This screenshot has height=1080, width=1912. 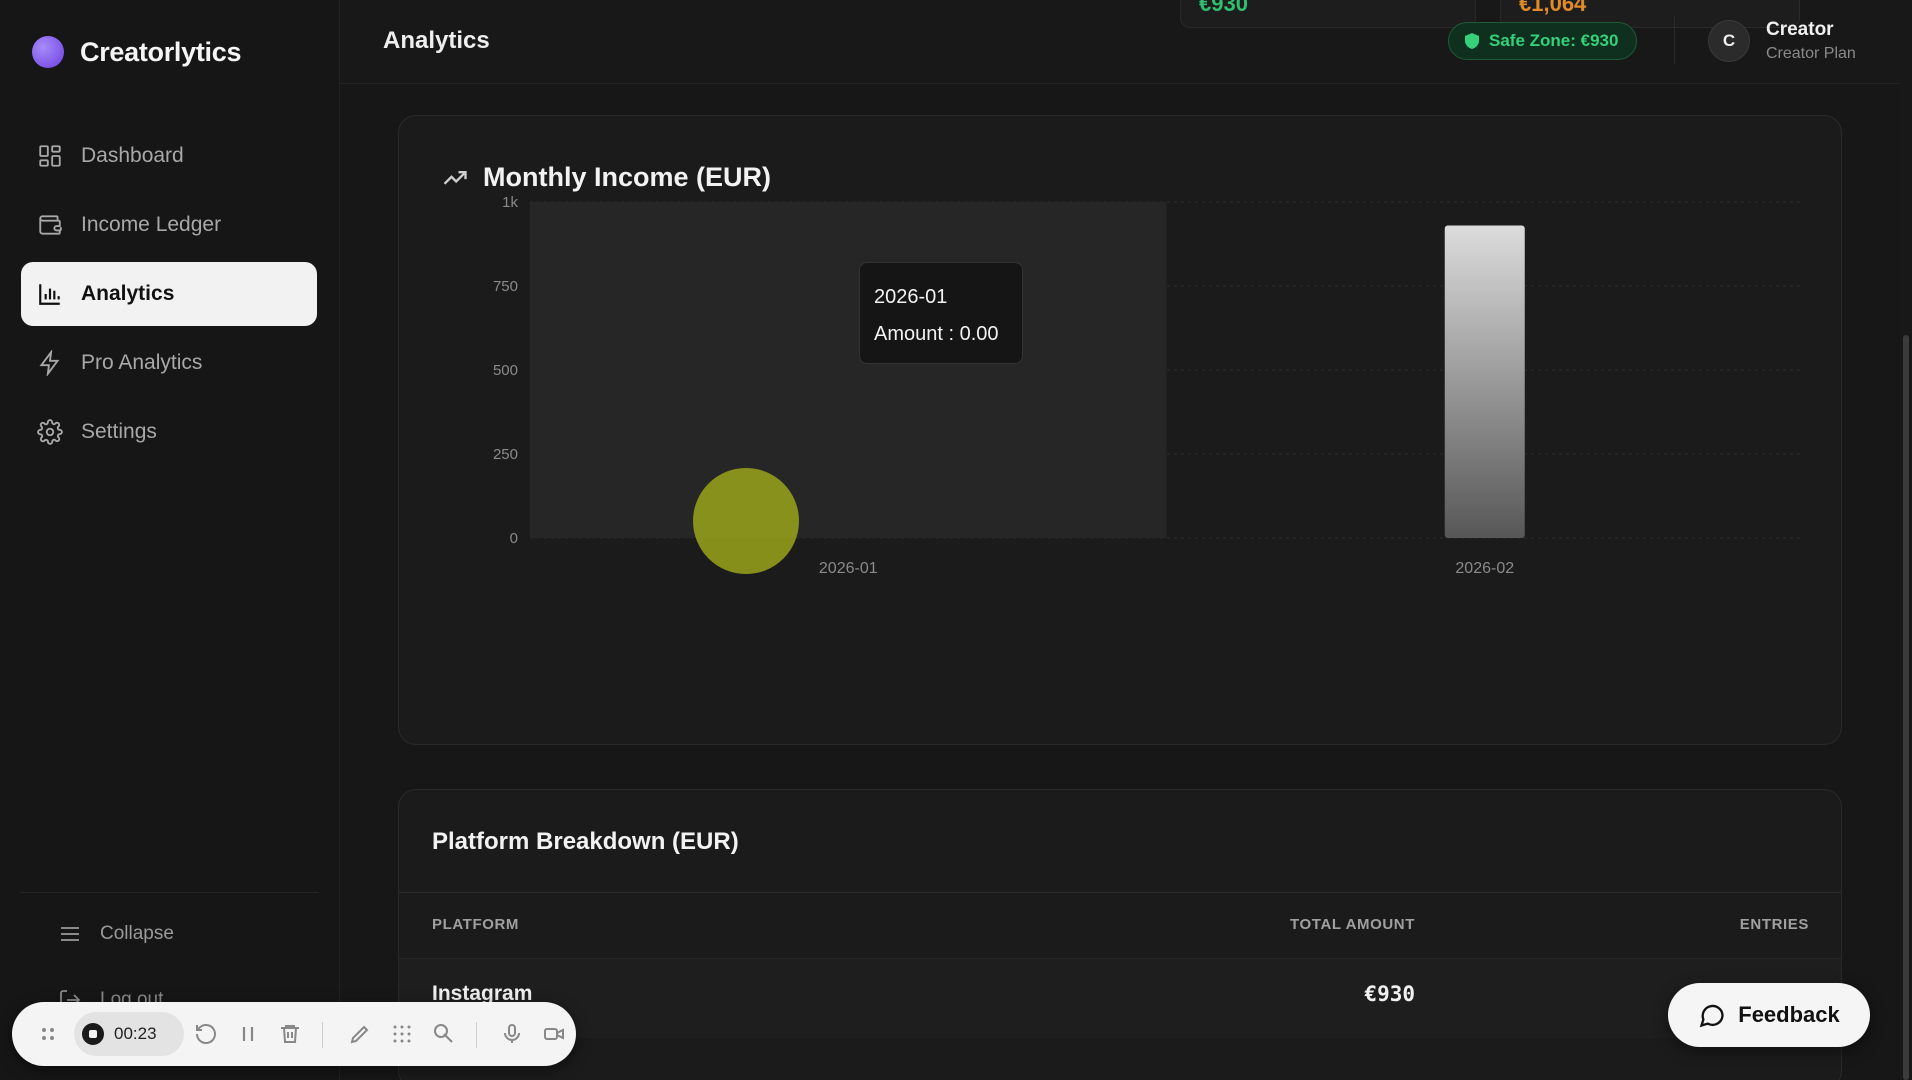 I want to click on scrollbar-thumb, so click(x=1906, y=707).